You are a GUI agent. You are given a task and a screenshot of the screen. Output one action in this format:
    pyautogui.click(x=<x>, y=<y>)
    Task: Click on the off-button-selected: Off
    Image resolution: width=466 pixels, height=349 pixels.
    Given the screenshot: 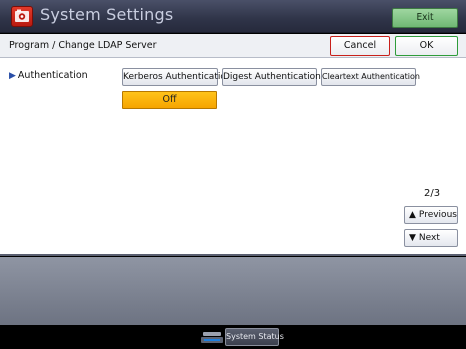 What is the action you would take?
    pyautogui.click(x=169, y=100)
    